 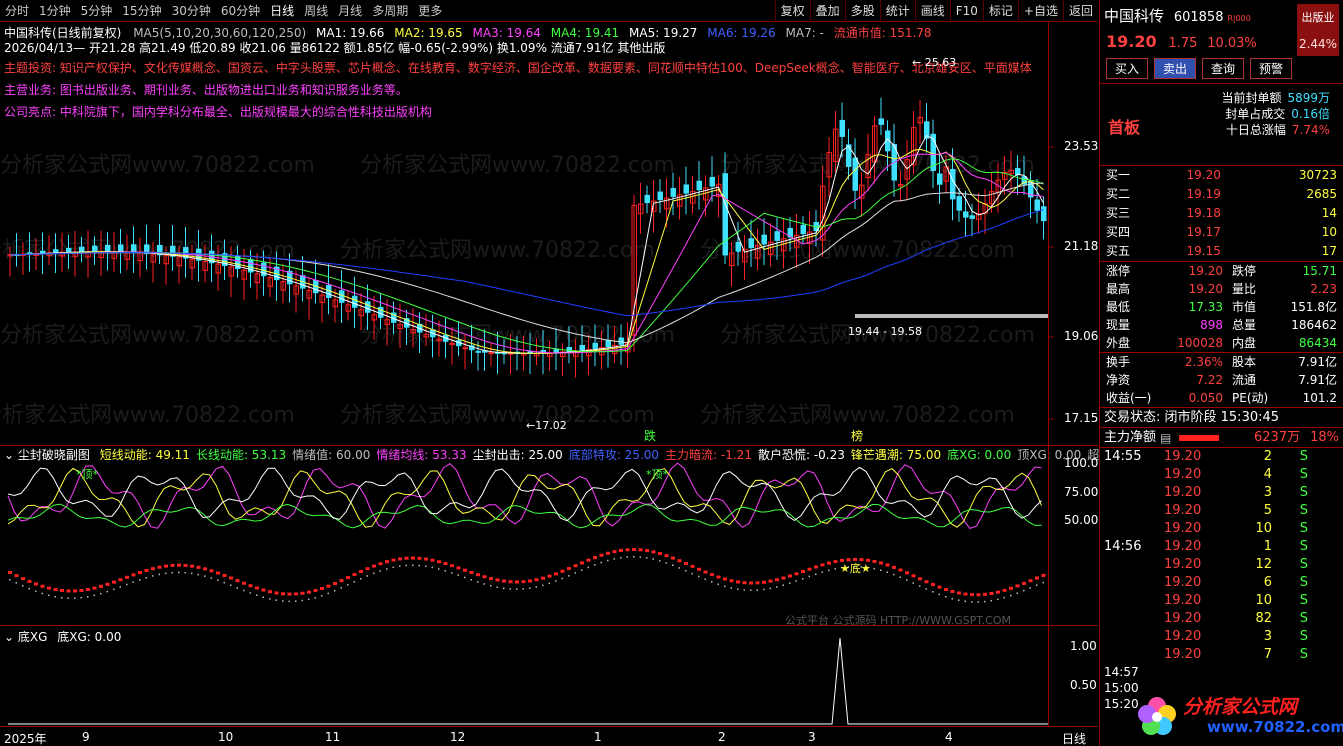 I want to click on tab-label: 1分钟, so click(x=55, y=10).